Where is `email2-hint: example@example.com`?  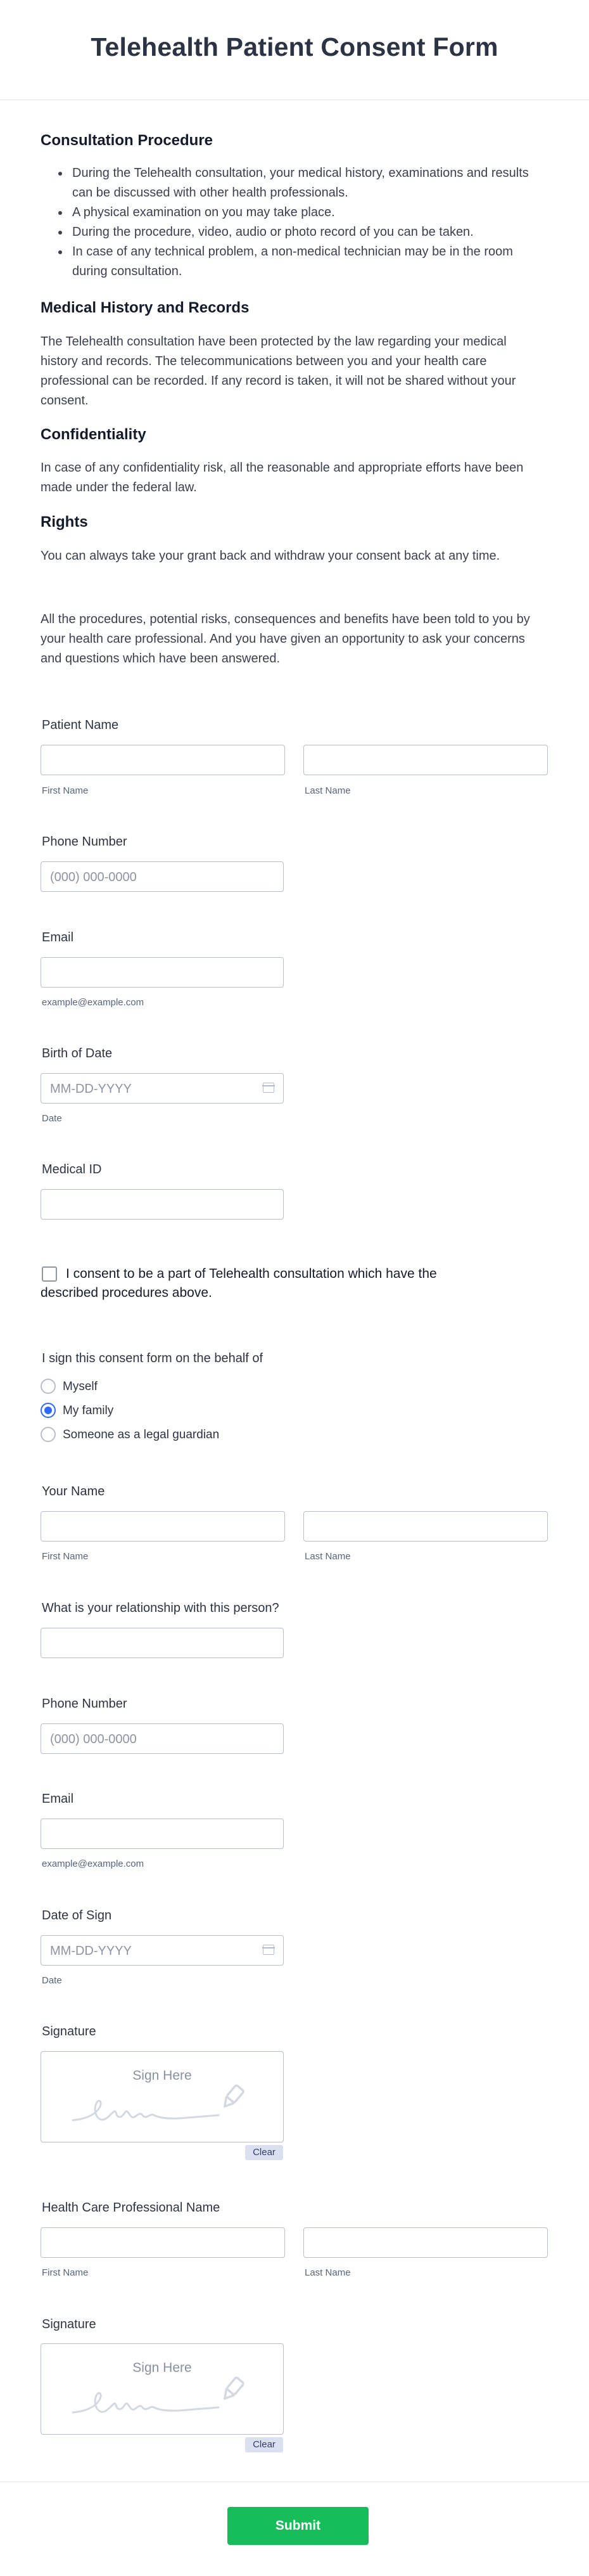 email2-hint: example@example.com is located at coordinates (93, 1863).